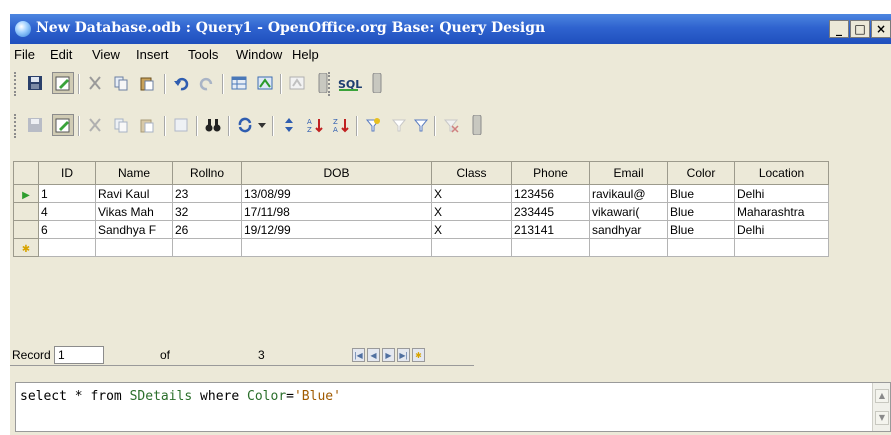 The image size is (891, 435). Describe the element at coordinates (471, 173) in the screenshot. I see `column-header: Class` at that location.